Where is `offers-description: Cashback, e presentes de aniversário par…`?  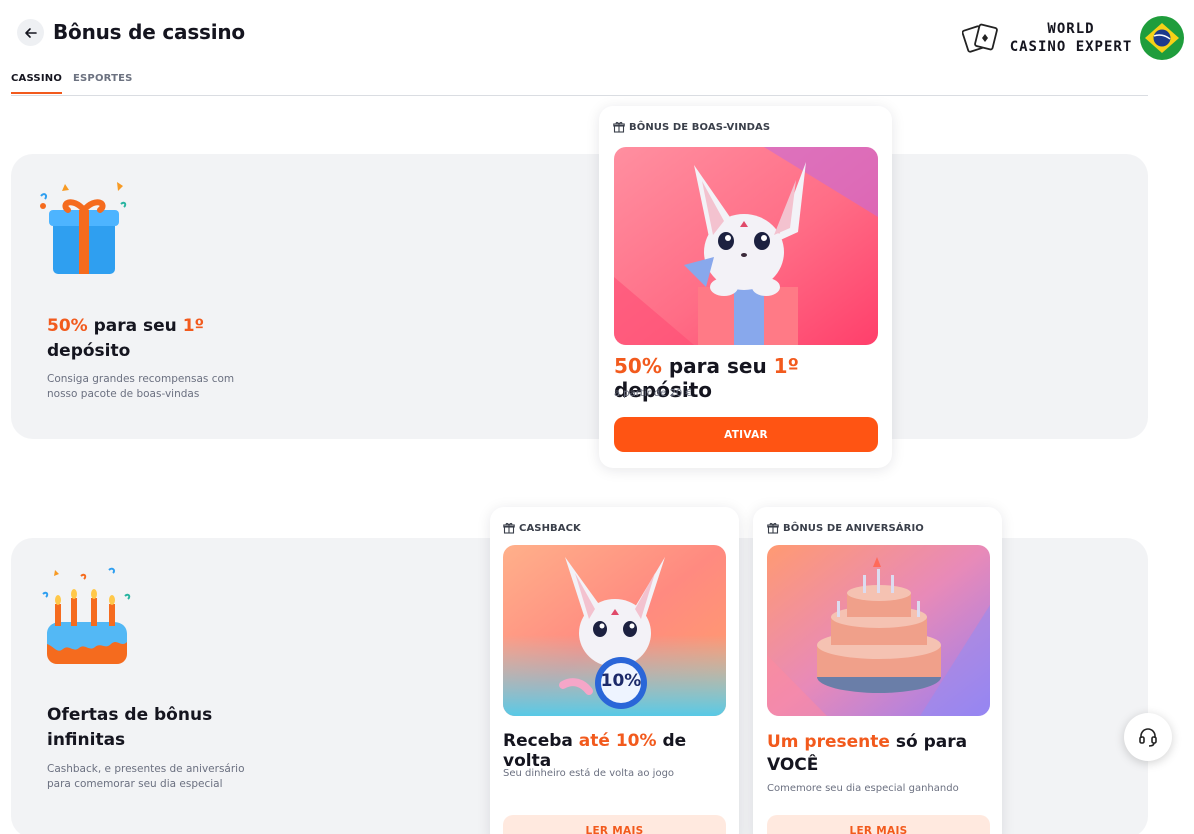 offers-description: Cashback, e presentes de aniversário par… is located at coordinates (146, 776).